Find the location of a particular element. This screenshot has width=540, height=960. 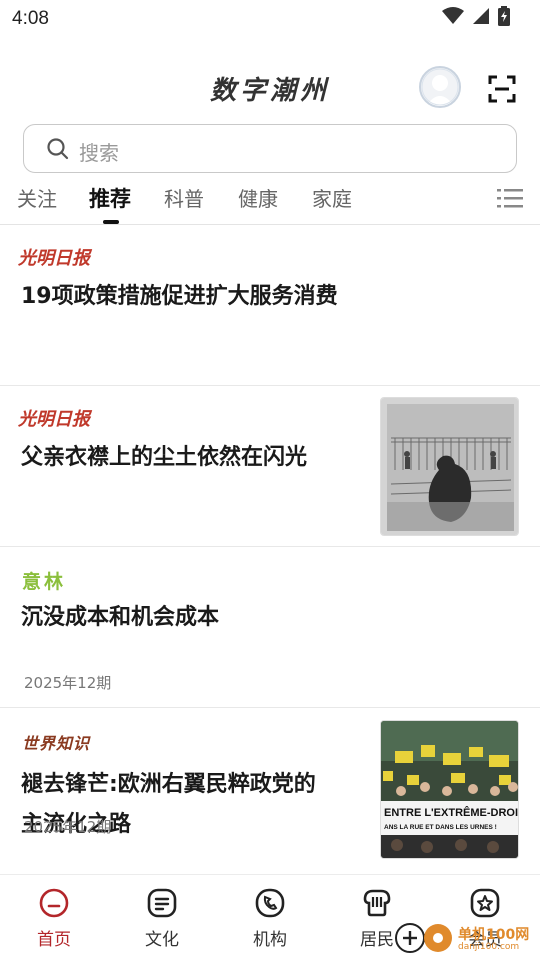

nav-institution: 机构 is located at coordinates (270, 918).